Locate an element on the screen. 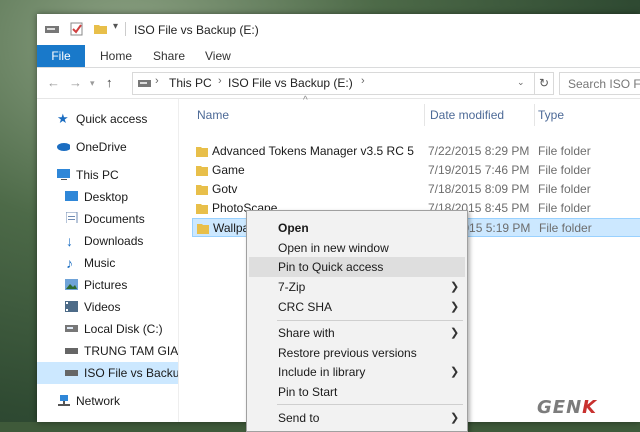 The height and width of the screenshot is (432, 640). breadcrumb-this-pc: This PC is located at coordinates (190, 83).